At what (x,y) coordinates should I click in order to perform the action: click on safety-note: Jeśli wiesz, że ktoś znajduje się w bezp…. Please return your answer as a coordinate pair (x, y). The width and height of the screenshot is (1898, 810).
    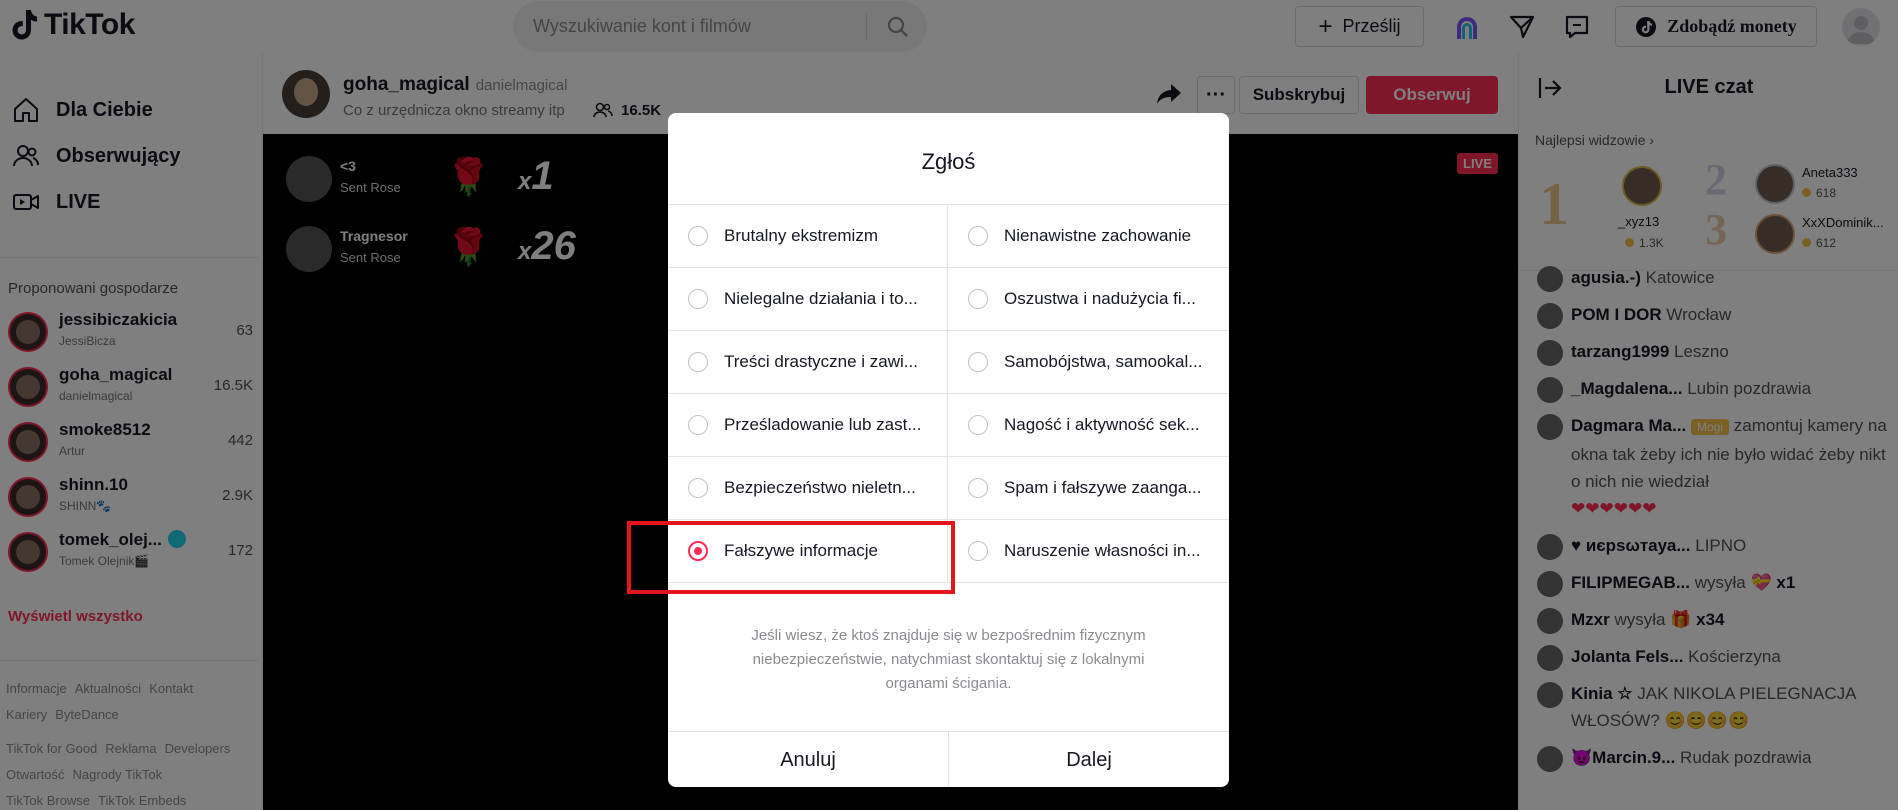
    Looking at the image, I should click on (948, 659).